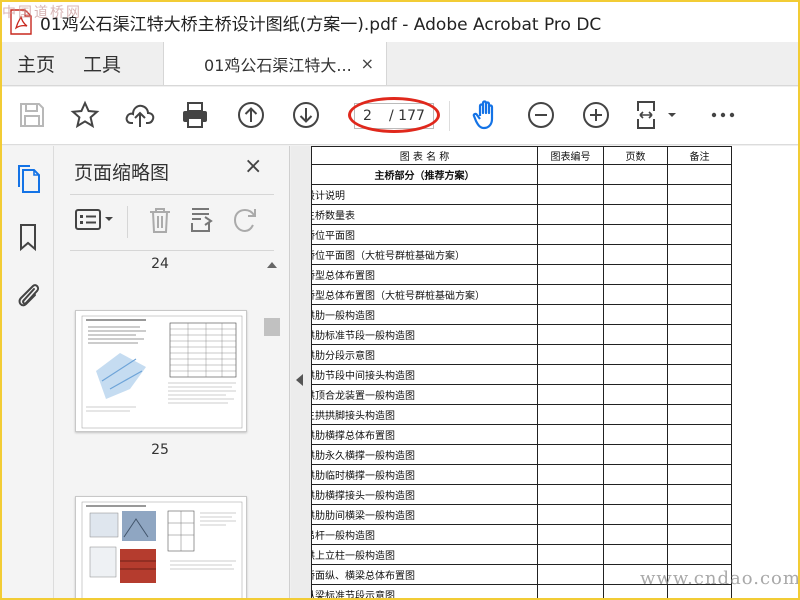  I want to click on more-icon, so click(723, 115).